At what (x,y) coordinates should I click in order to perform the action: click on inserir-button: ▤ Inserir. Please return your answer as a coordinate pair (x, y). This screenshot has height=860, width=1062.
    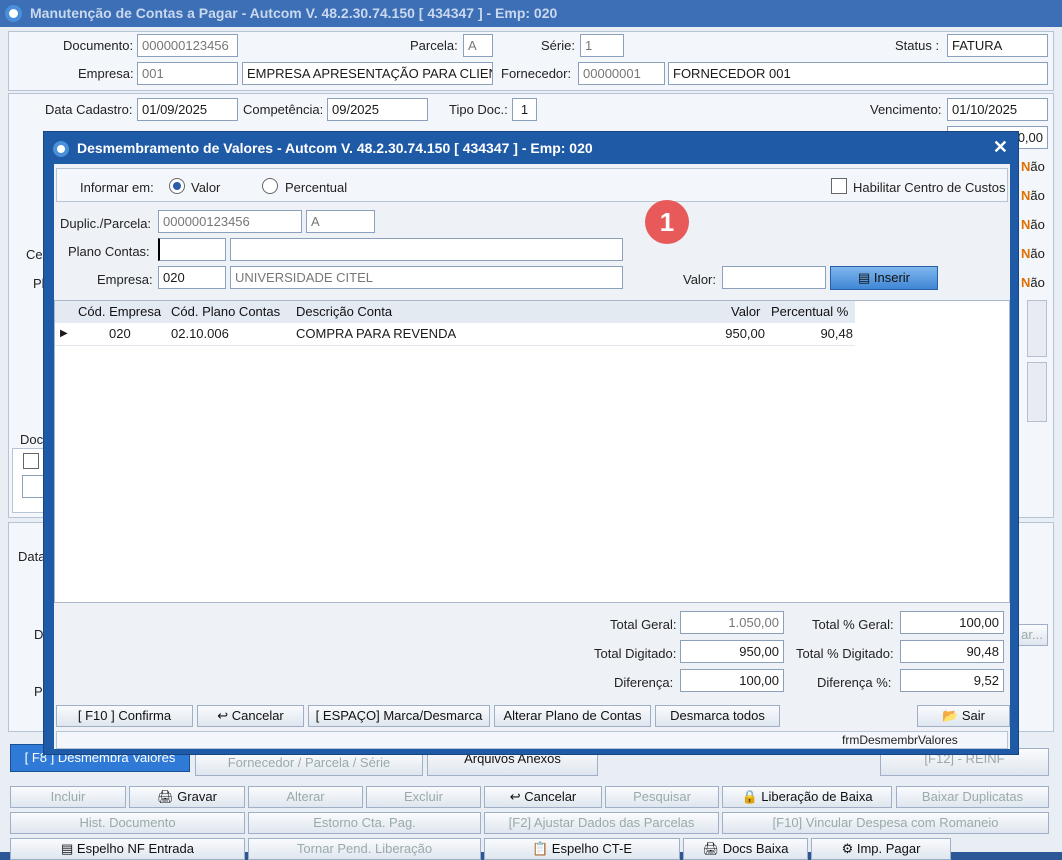
    Looking at the image, I should click on (884, 278).